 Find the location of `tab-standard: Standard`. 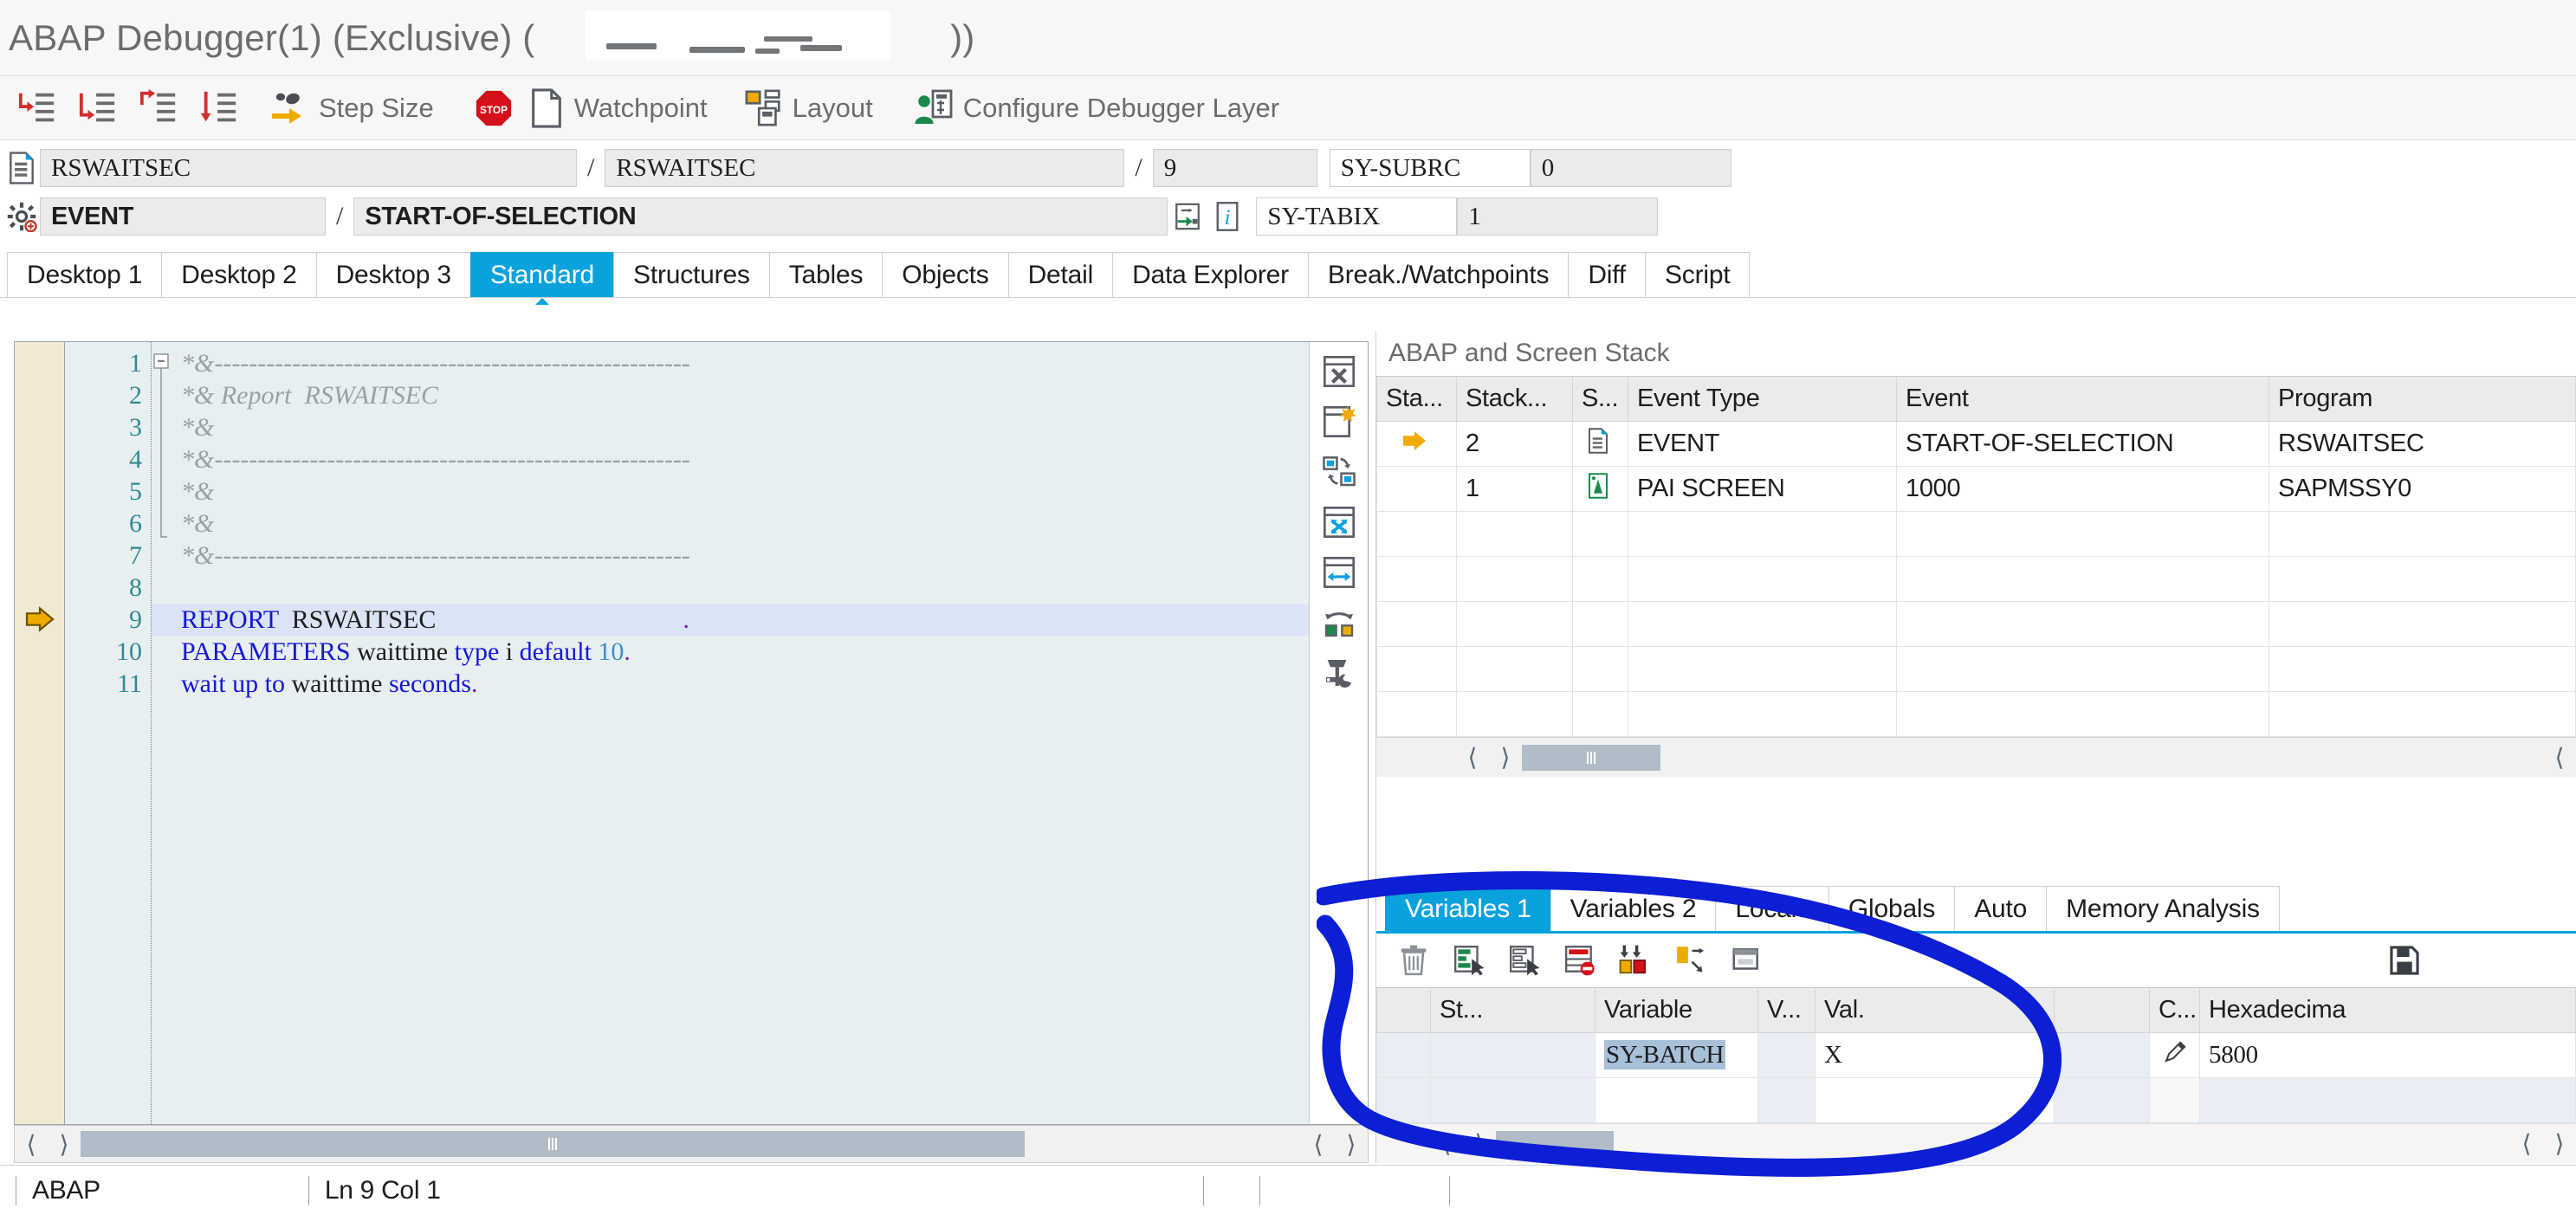

tab-standard: Standard is located at coordinates (542, 278).